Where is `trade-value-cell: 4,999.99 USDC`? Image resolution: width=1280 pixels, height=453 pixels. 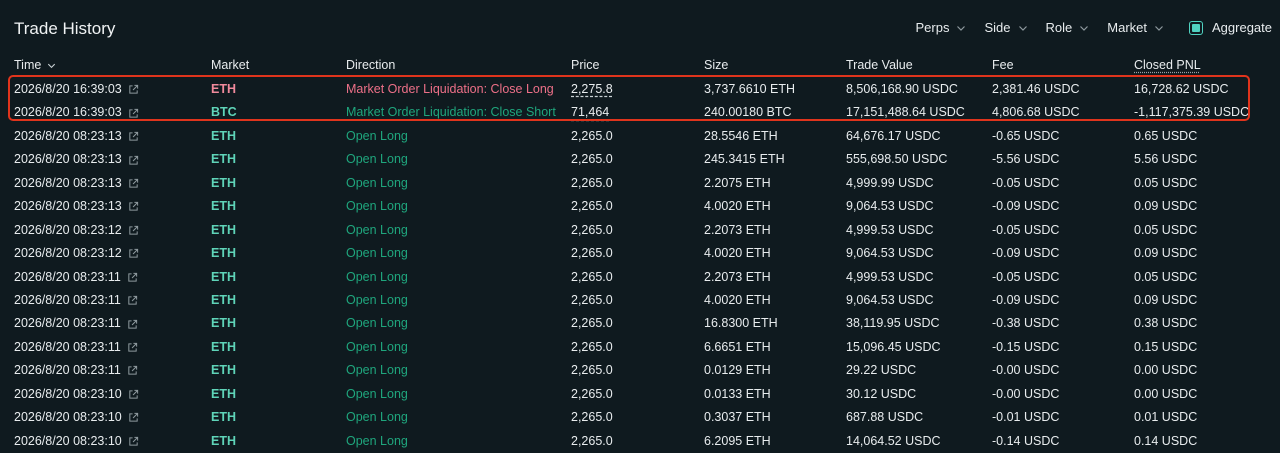 trade-value-cell: 4,999.99 USDC is located at coordinates (890, 182).